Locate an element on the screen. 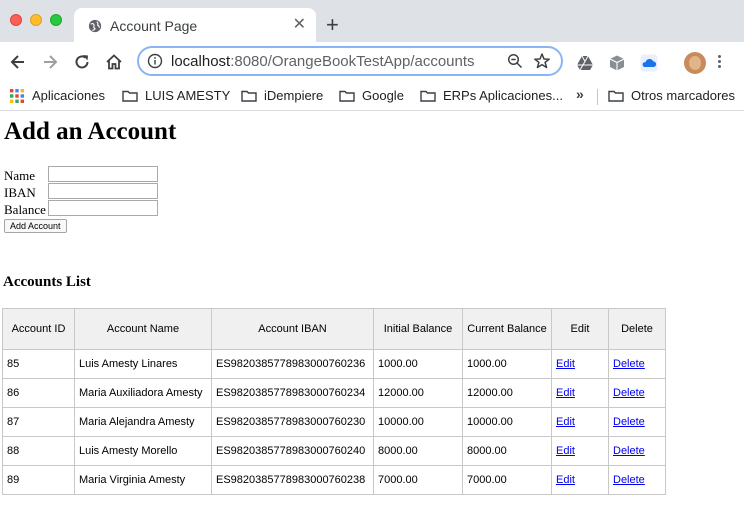 The image size is (744, 528). bookmarks-divider is located at coordinates (597, 97).